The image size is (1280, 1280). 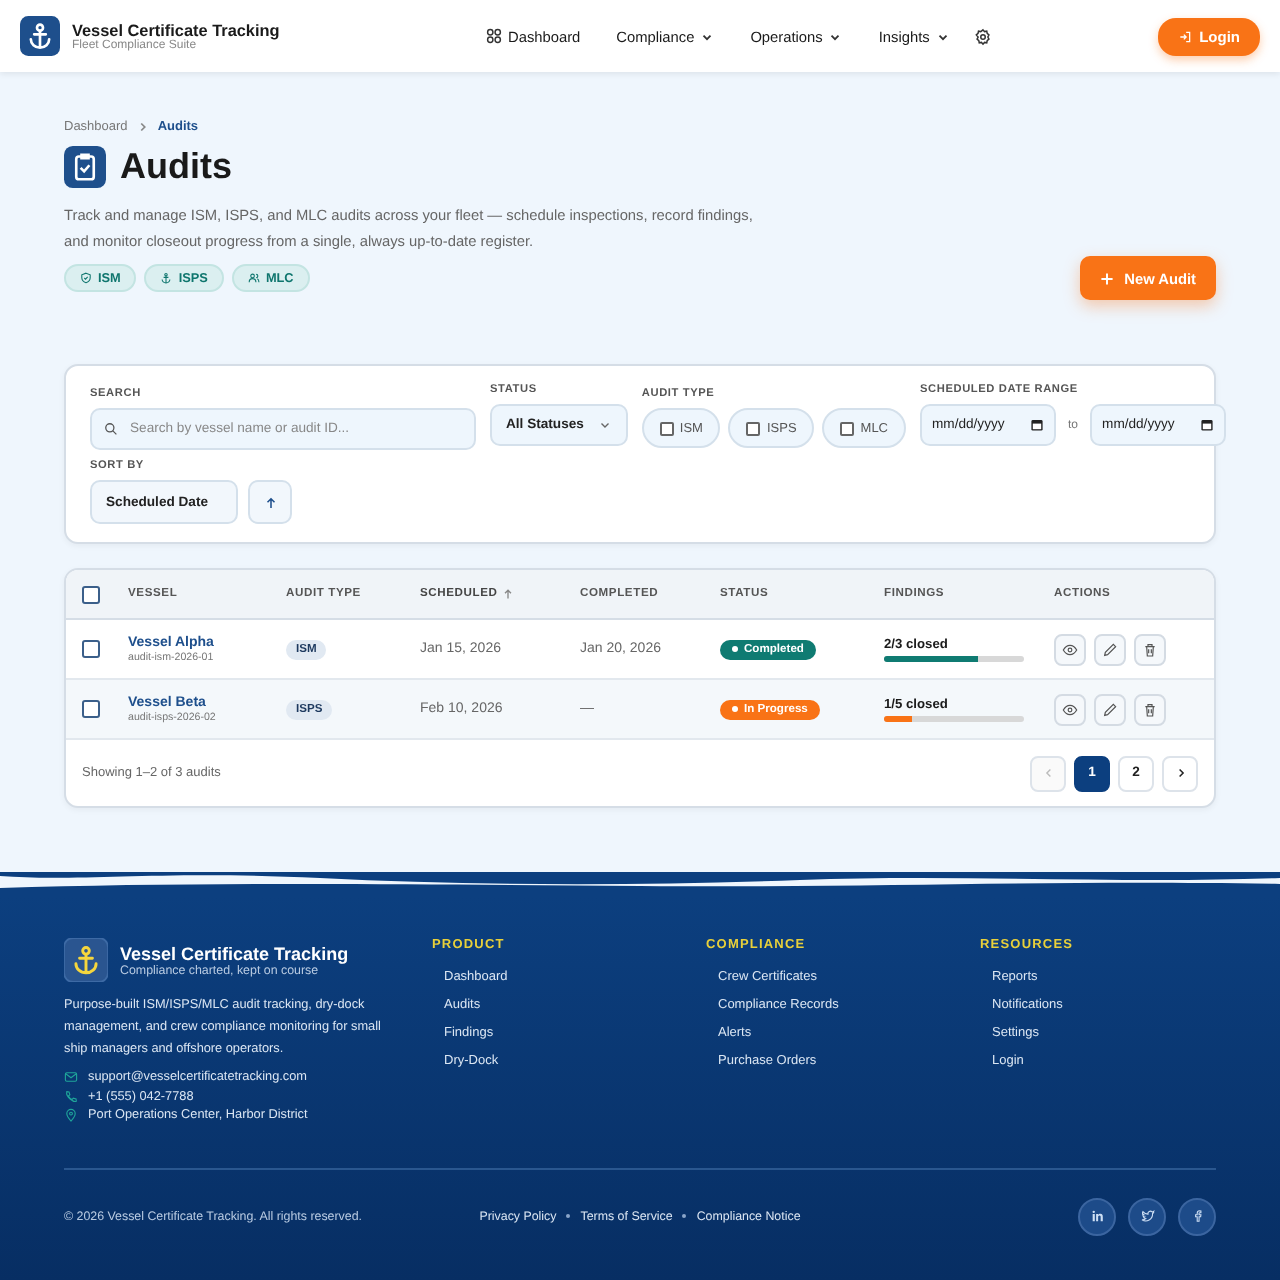 What do you see at coordinates (1107, 278) in the screenshot?
I see `plus-icon` at bounding box center [1107, 278].